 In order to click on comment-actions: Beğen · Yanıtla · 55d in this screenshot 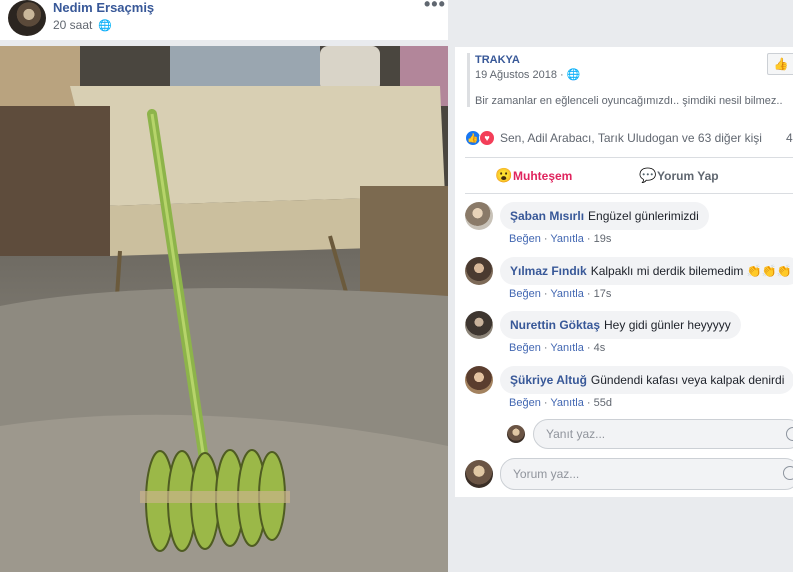, I will do `click(560, 403)`.